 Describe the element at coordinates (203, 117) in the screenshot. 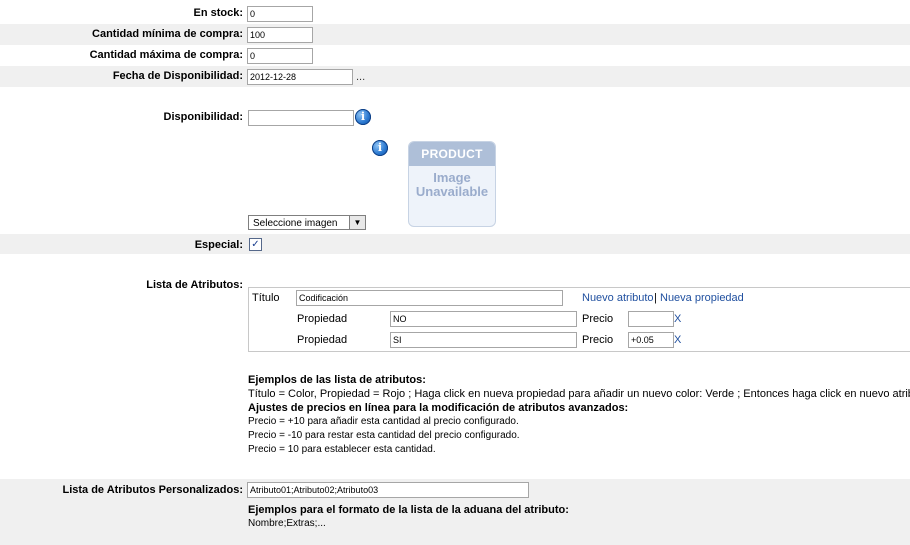

I see `availability-label: Disponibilidad:` at that location.